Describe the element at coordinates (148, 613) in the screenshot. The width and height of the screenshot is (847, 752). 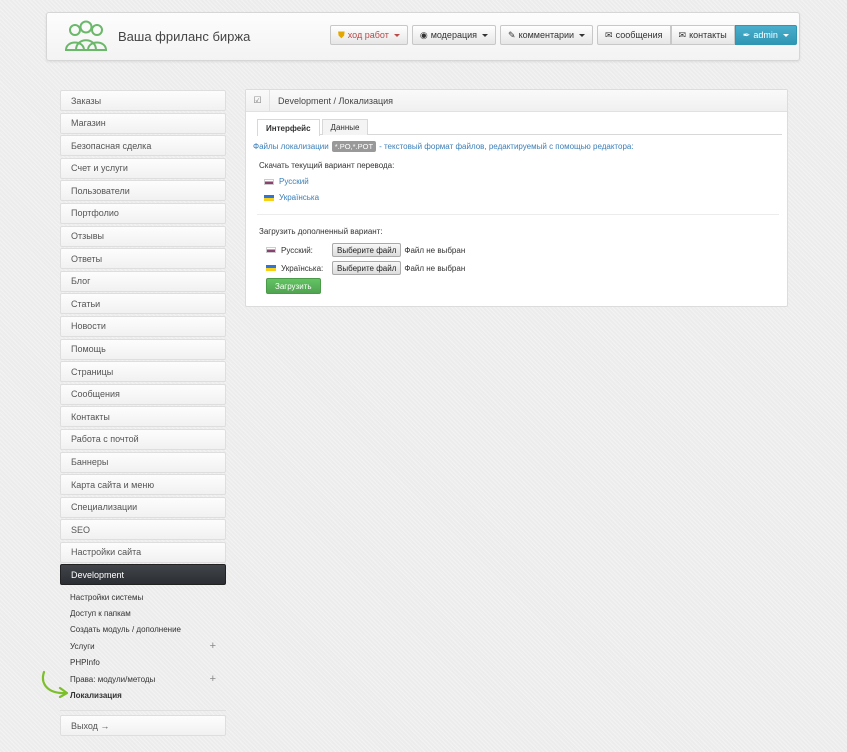
I see `subnav-item-folder-access: Доступ к папкам` at that location.